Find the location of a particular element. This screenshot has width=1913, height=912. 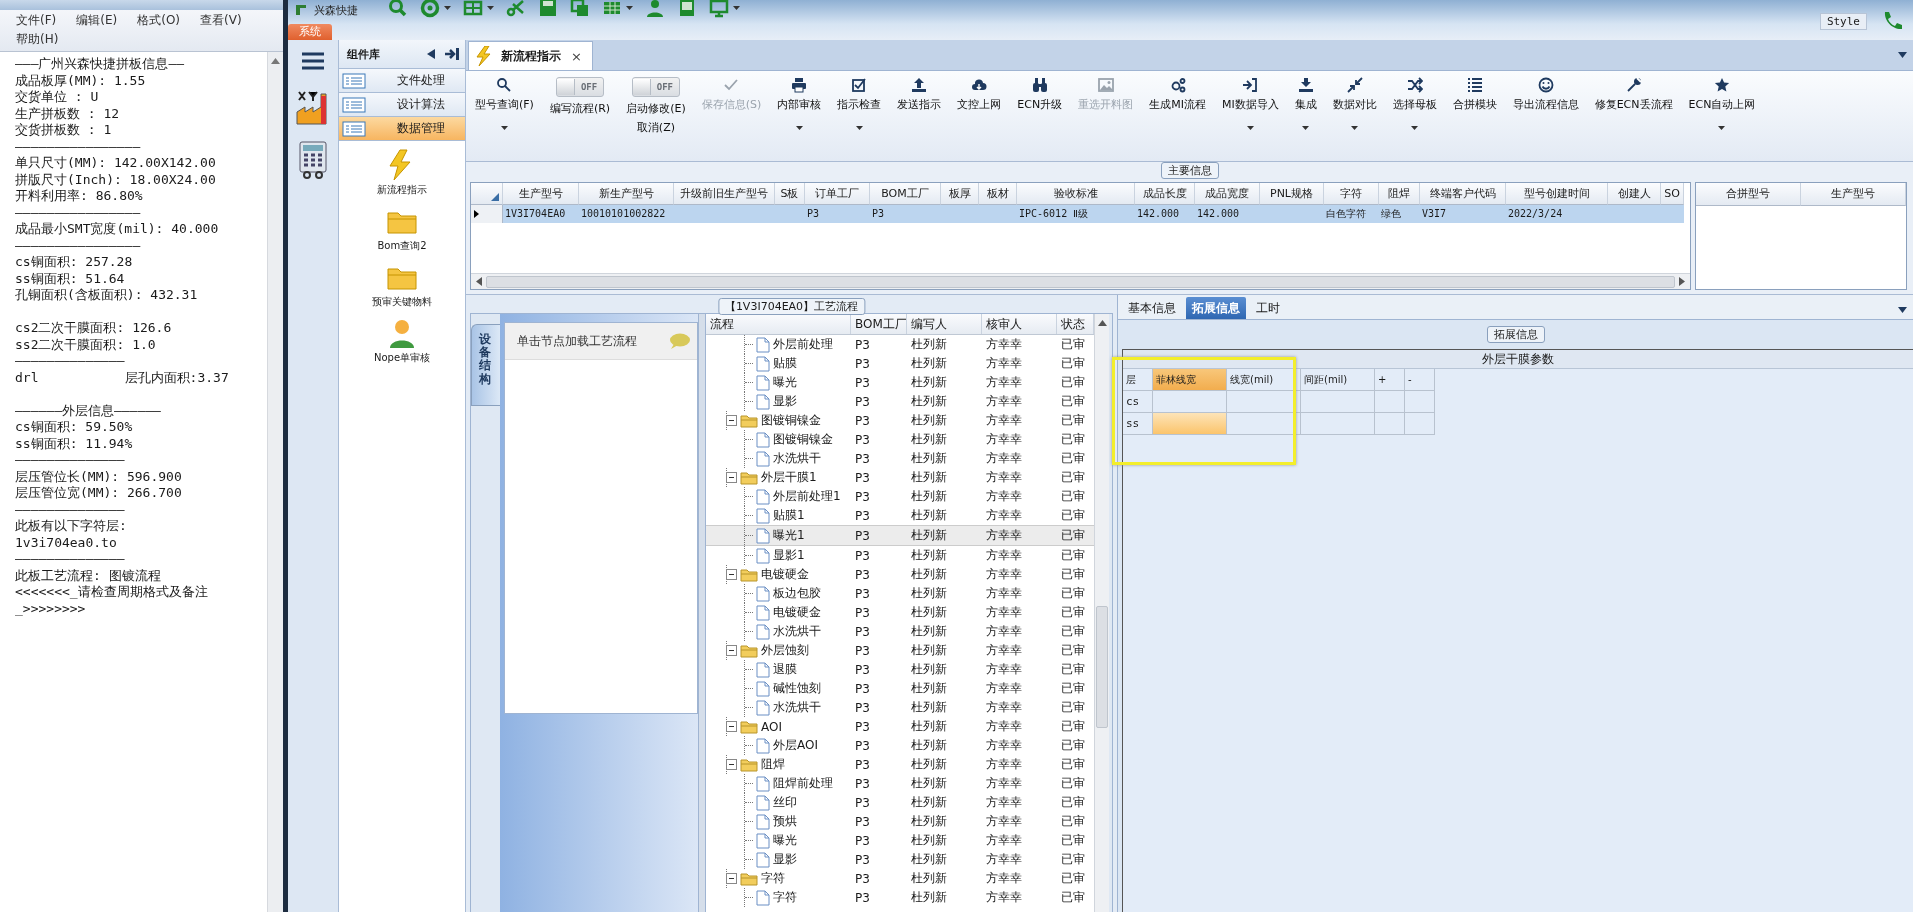

column-header: SO is located at coordinates (1672, 194).